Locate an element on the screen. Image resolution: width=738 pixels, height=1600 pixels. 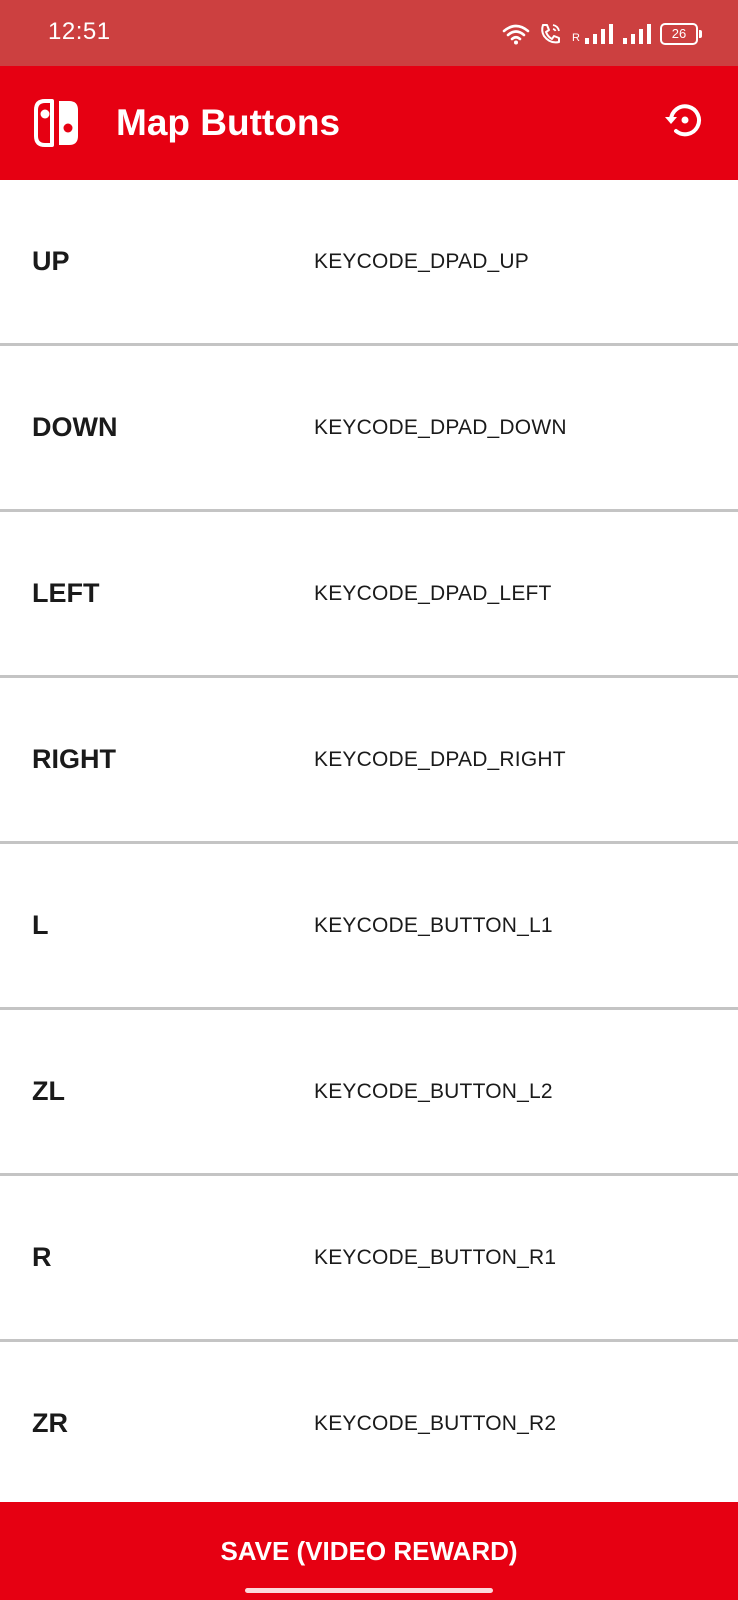
status-bar: 12:51 R 26 is located at coordinates (369, 33).